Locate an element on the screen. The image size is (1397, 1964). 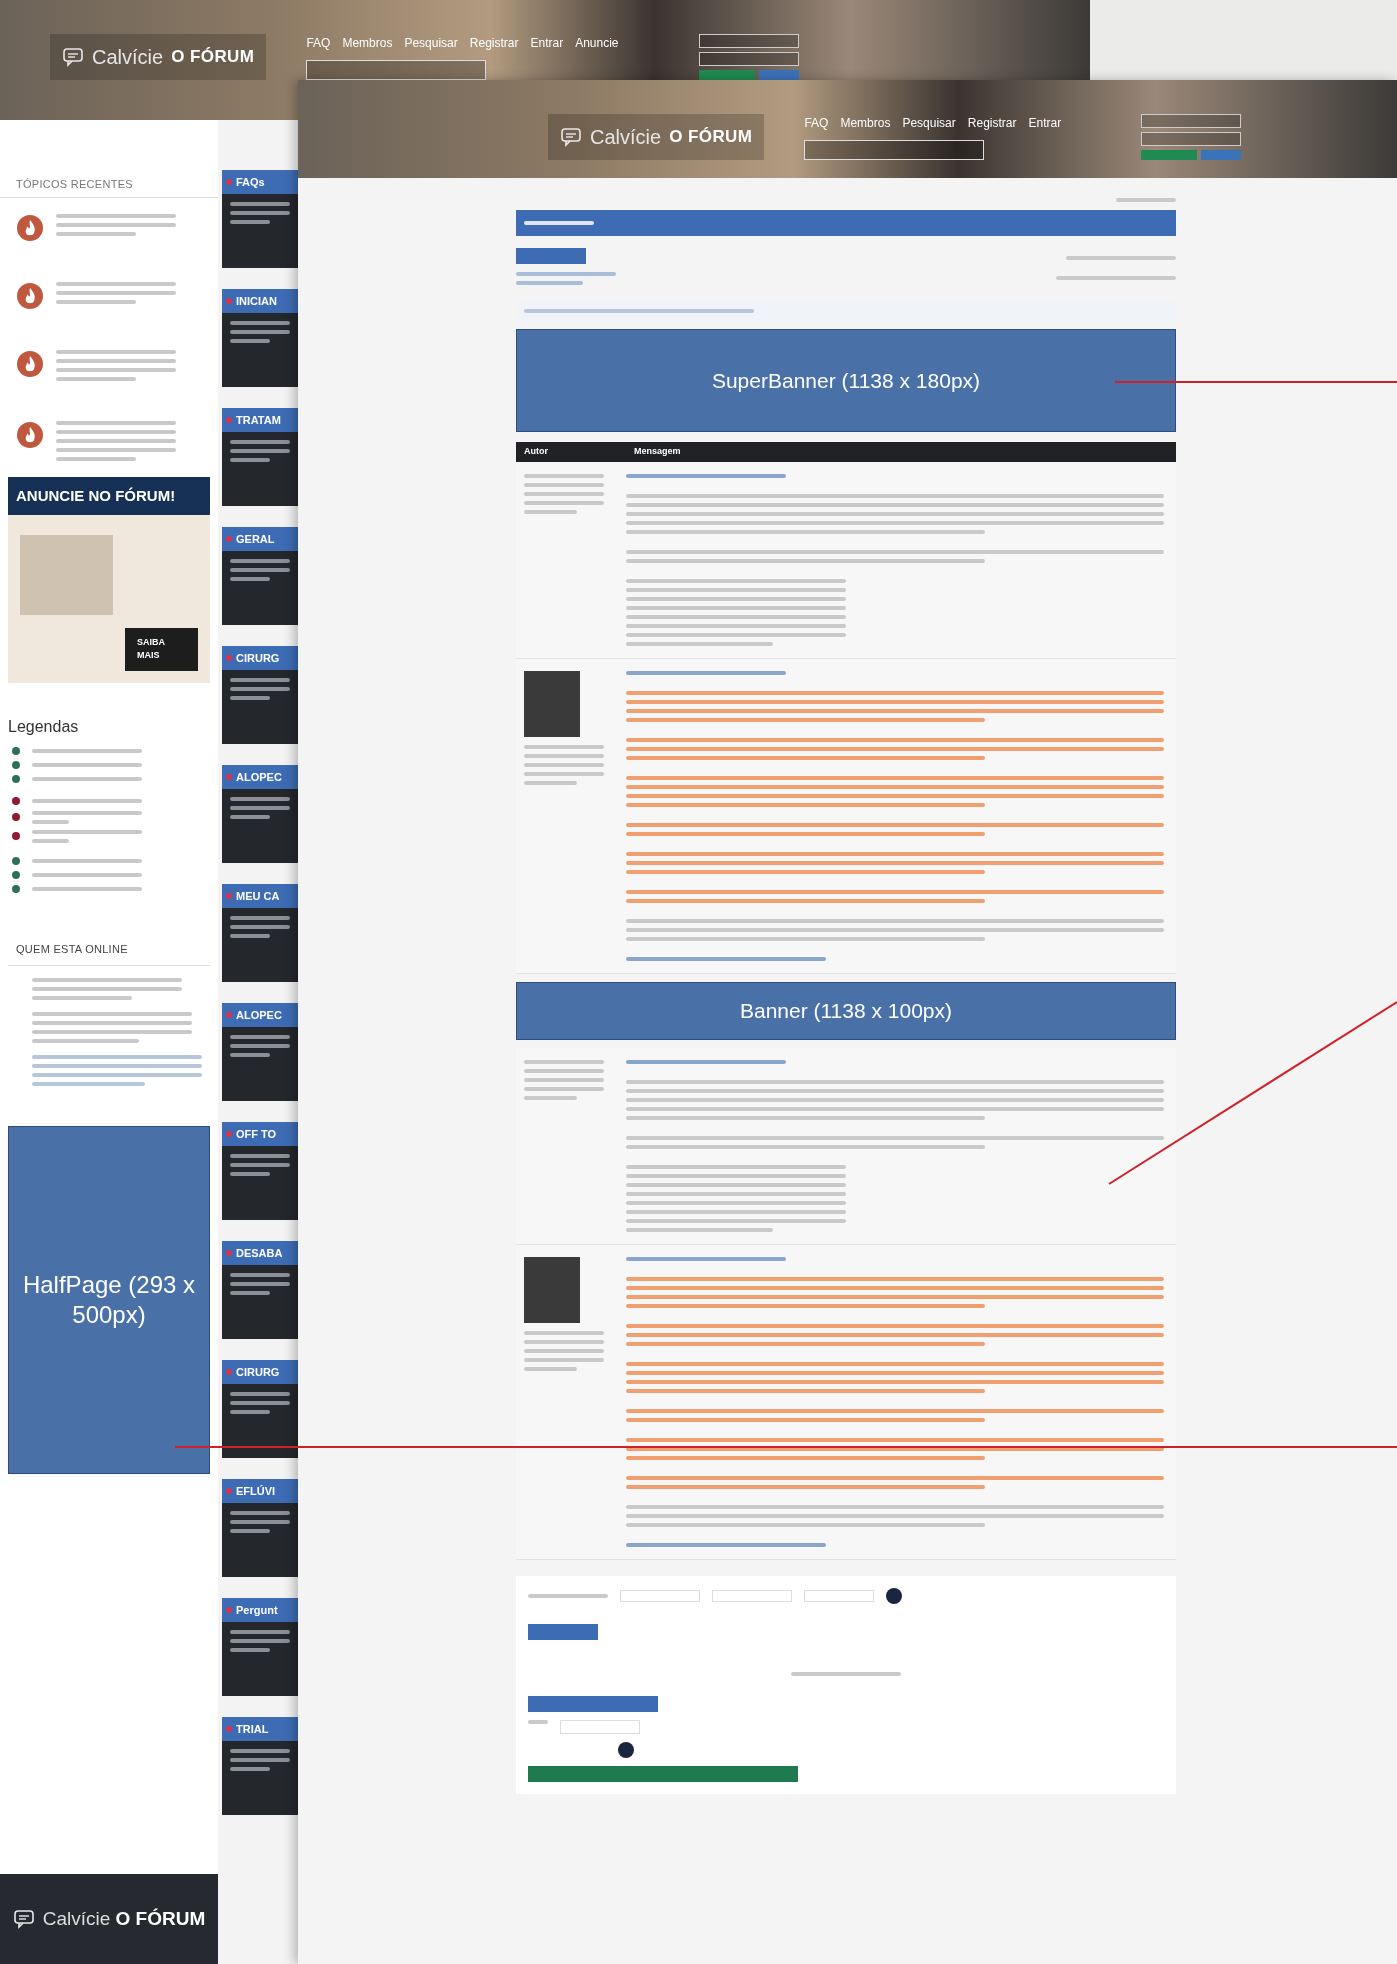
category-card: GERAL is located at coordinates (260, 576).